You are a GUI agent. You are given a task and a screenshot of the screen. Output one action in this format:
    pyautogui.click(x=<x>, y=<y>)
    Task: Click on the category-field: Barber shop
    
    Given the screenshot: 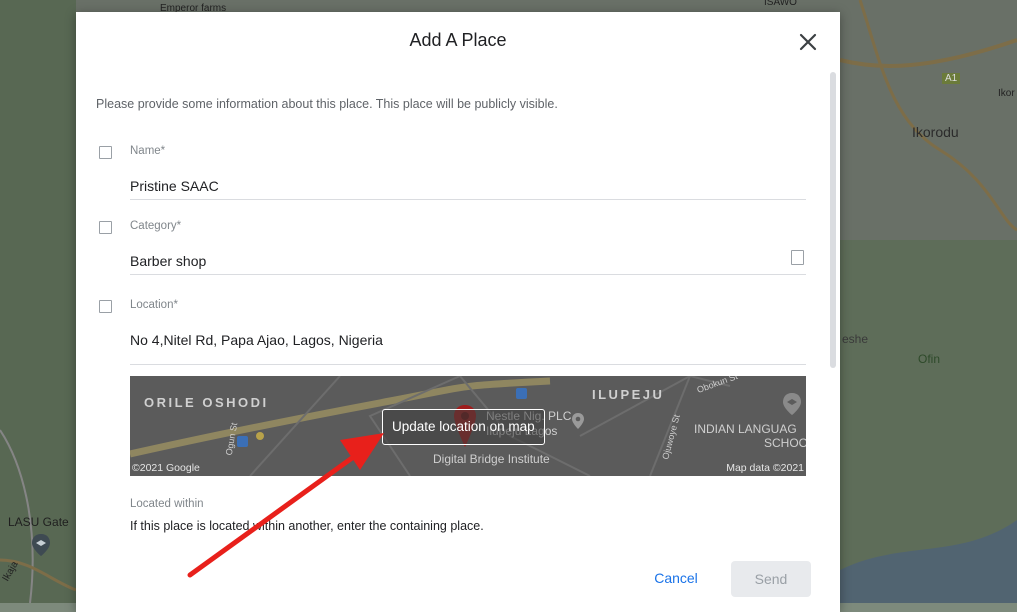 What is the action you would take?
    pyautogui.click(x=168, y=261)
    